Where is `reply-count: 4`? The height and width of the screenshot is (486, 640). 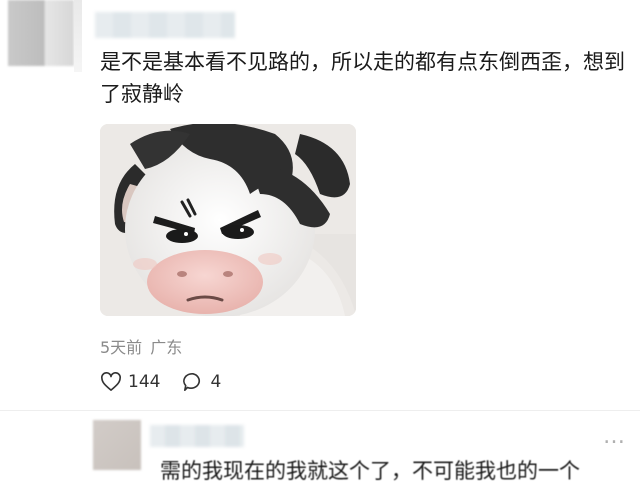
reply-count: 4 is located at coordinates (216, 382).